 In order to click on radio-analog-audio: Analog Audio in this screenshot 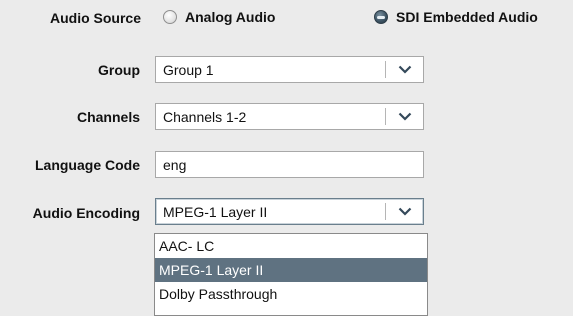, I will do `click(219, 17)`.